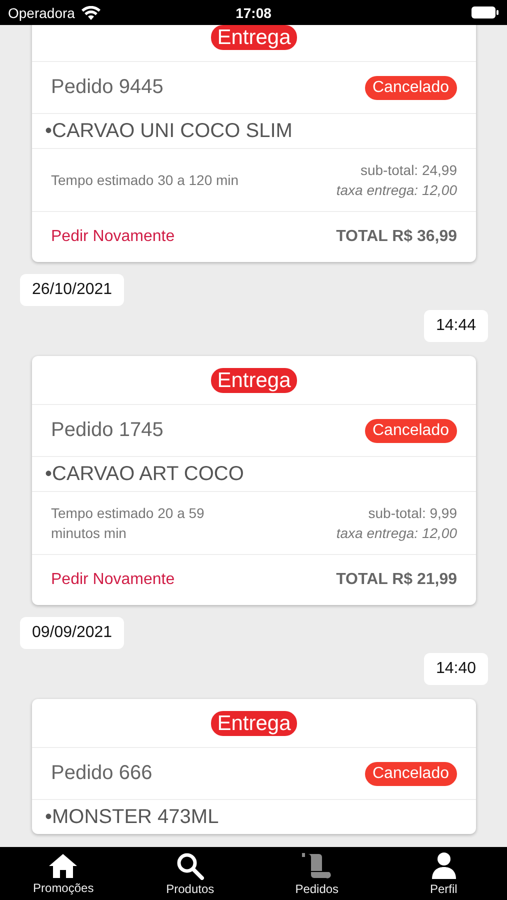 The image size is (507, 900). Describe the element at coordinates (456, 326) in the screenshot. I see `time-label: 14:44` at that location.